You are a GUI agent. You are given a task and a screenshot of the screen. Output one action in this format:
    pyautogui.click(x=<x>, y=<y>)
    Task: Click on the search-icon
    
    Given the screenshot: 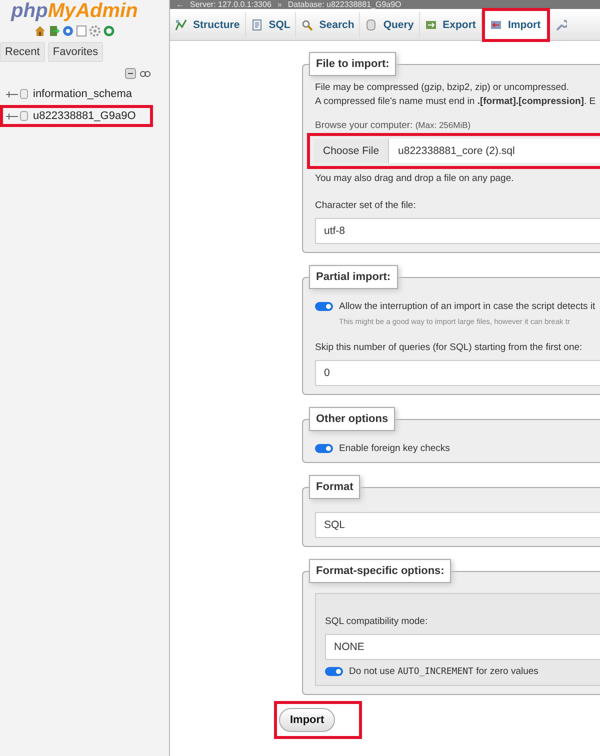 What is the action you would take?
    pyautogui.click(x=307, y=24)
    